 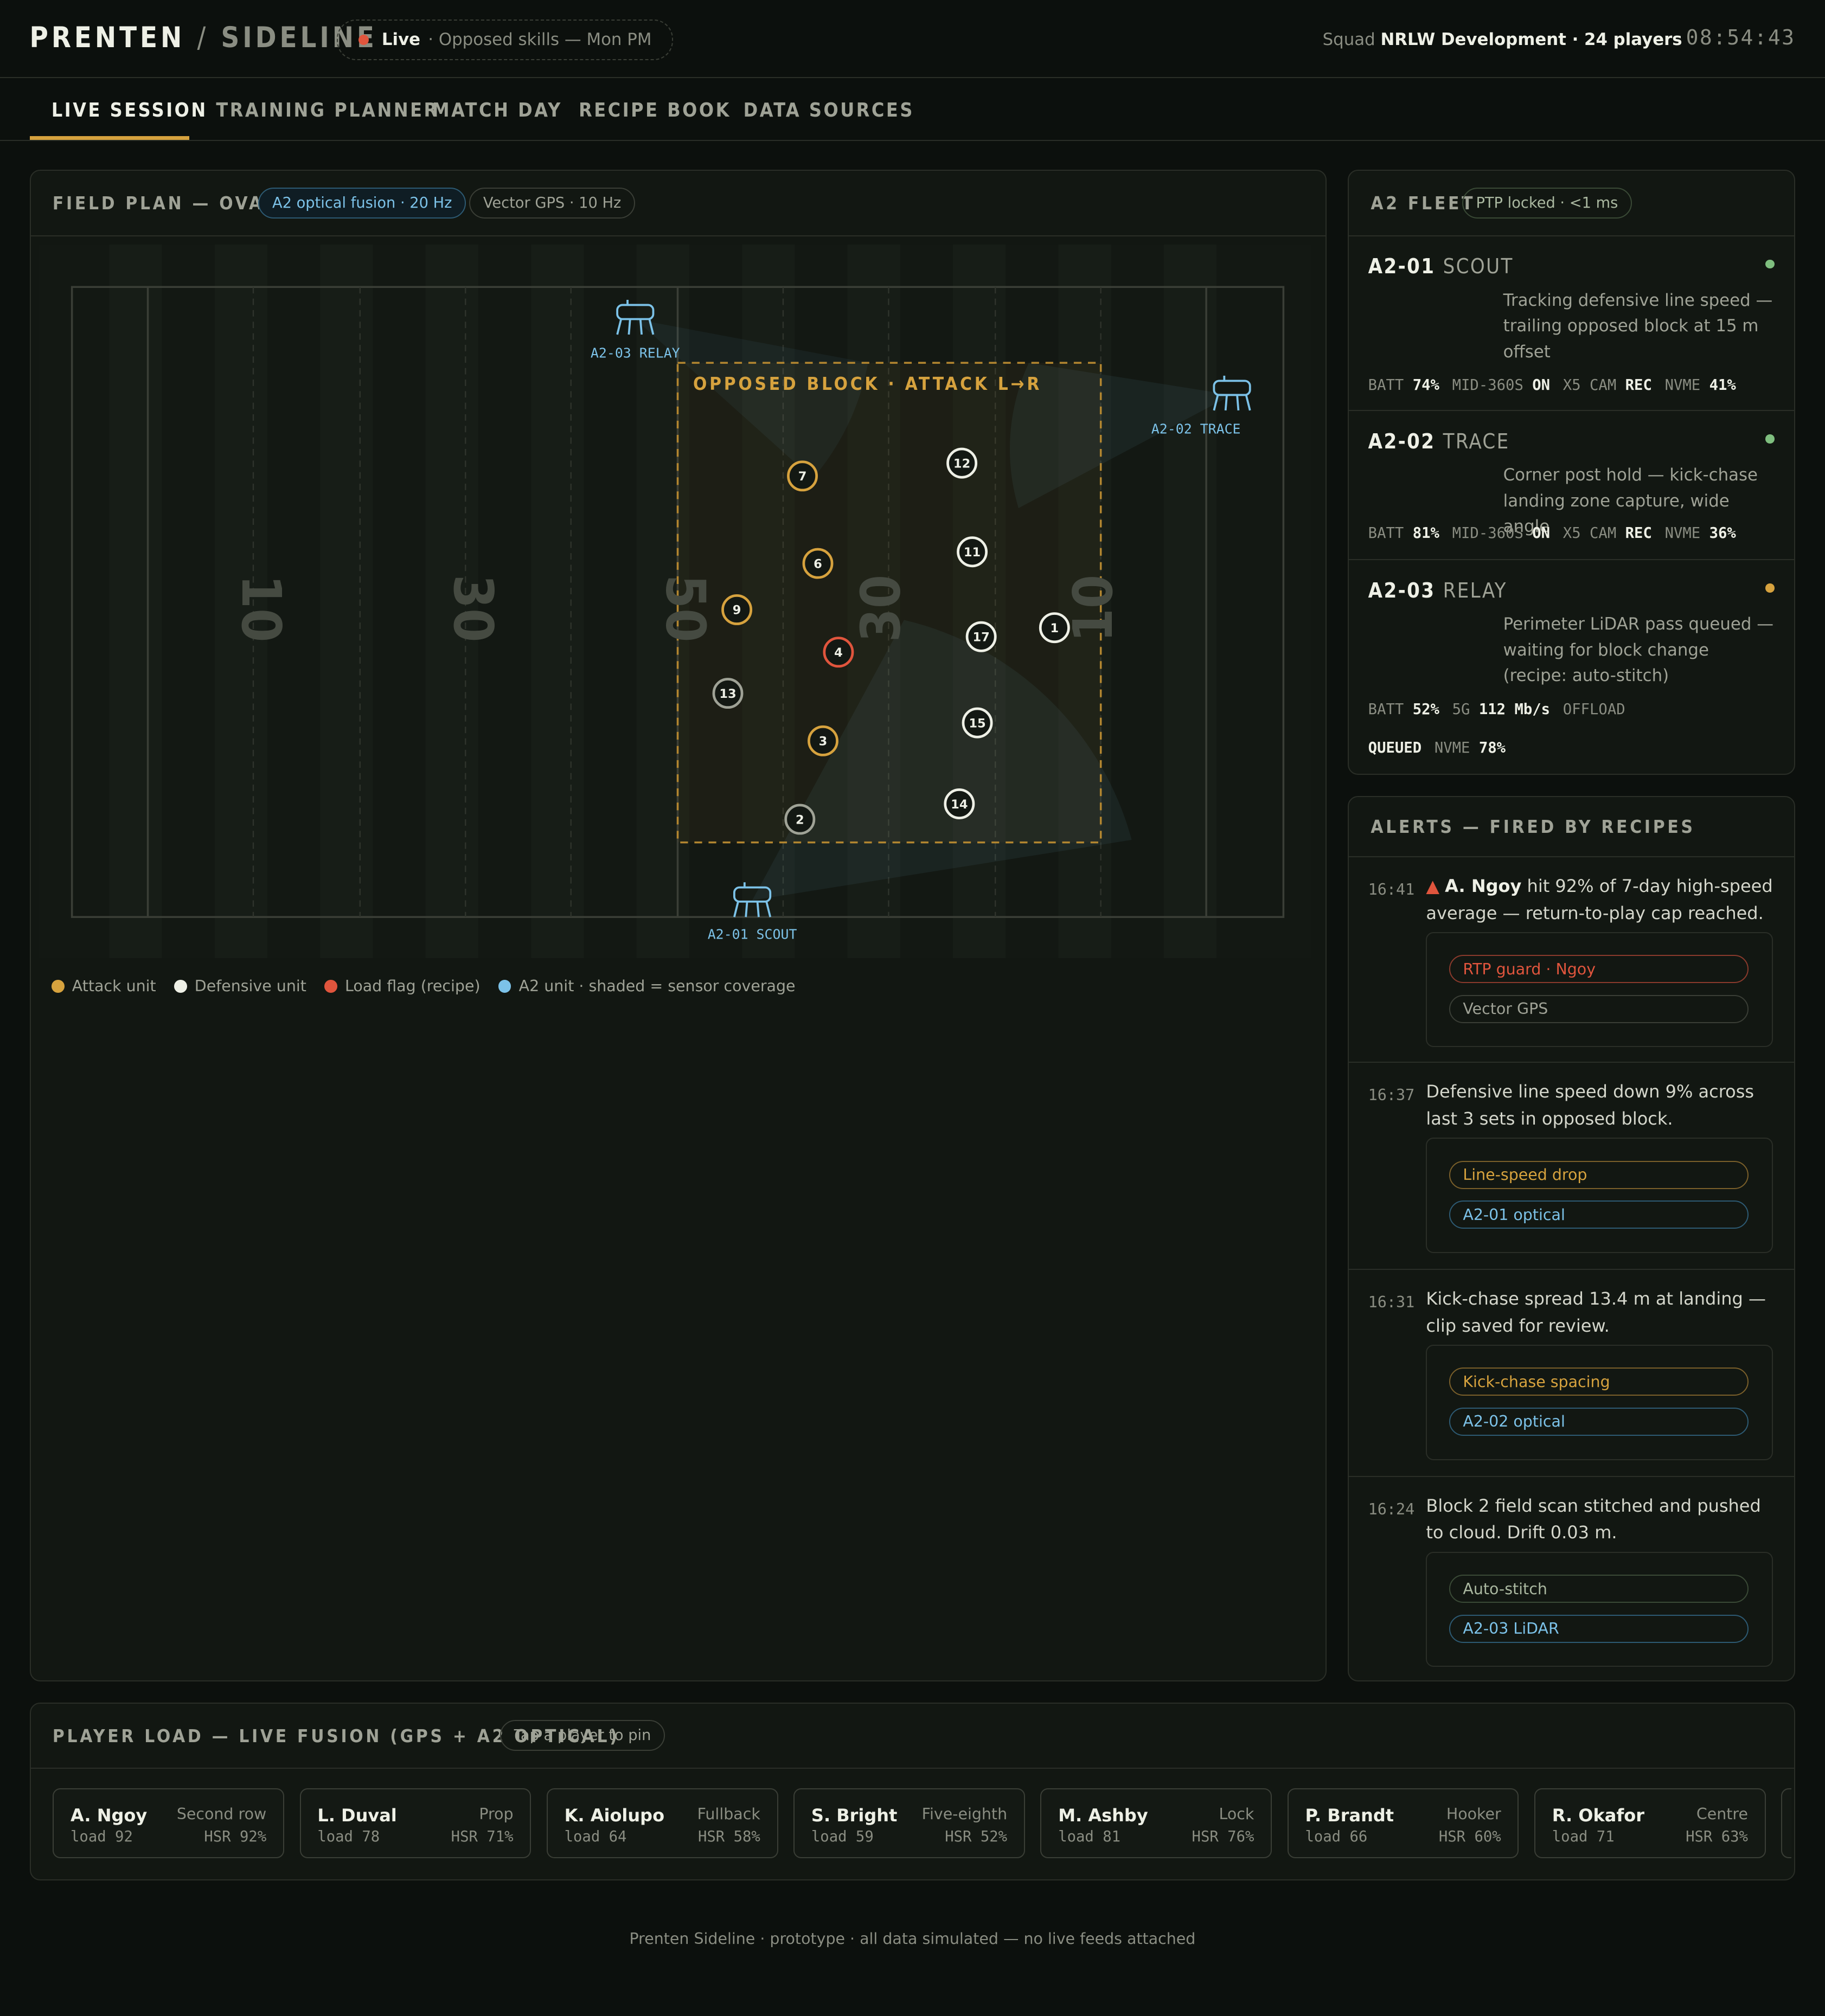 What do you see at coordinates (1599, 1589) in the screenshot?
I see `recipe-tag: Auto-stitch` at bounding box center [1599, 1589].